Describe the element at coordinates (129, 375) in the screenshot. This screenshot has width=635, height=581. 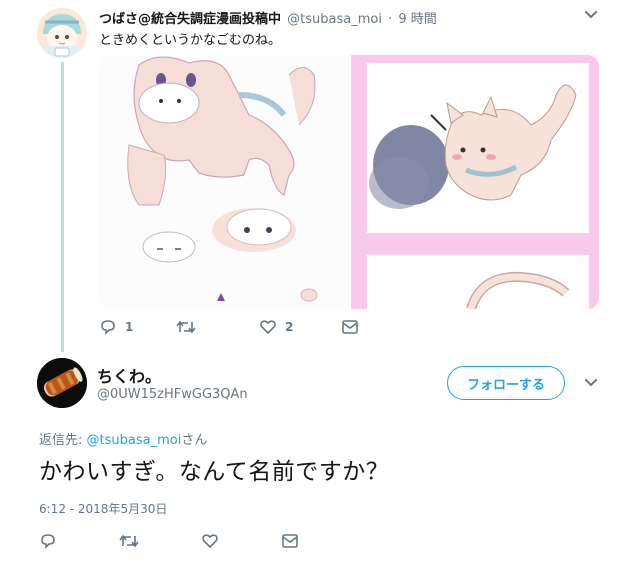
I see `display-name: ちくわ。` at that location.